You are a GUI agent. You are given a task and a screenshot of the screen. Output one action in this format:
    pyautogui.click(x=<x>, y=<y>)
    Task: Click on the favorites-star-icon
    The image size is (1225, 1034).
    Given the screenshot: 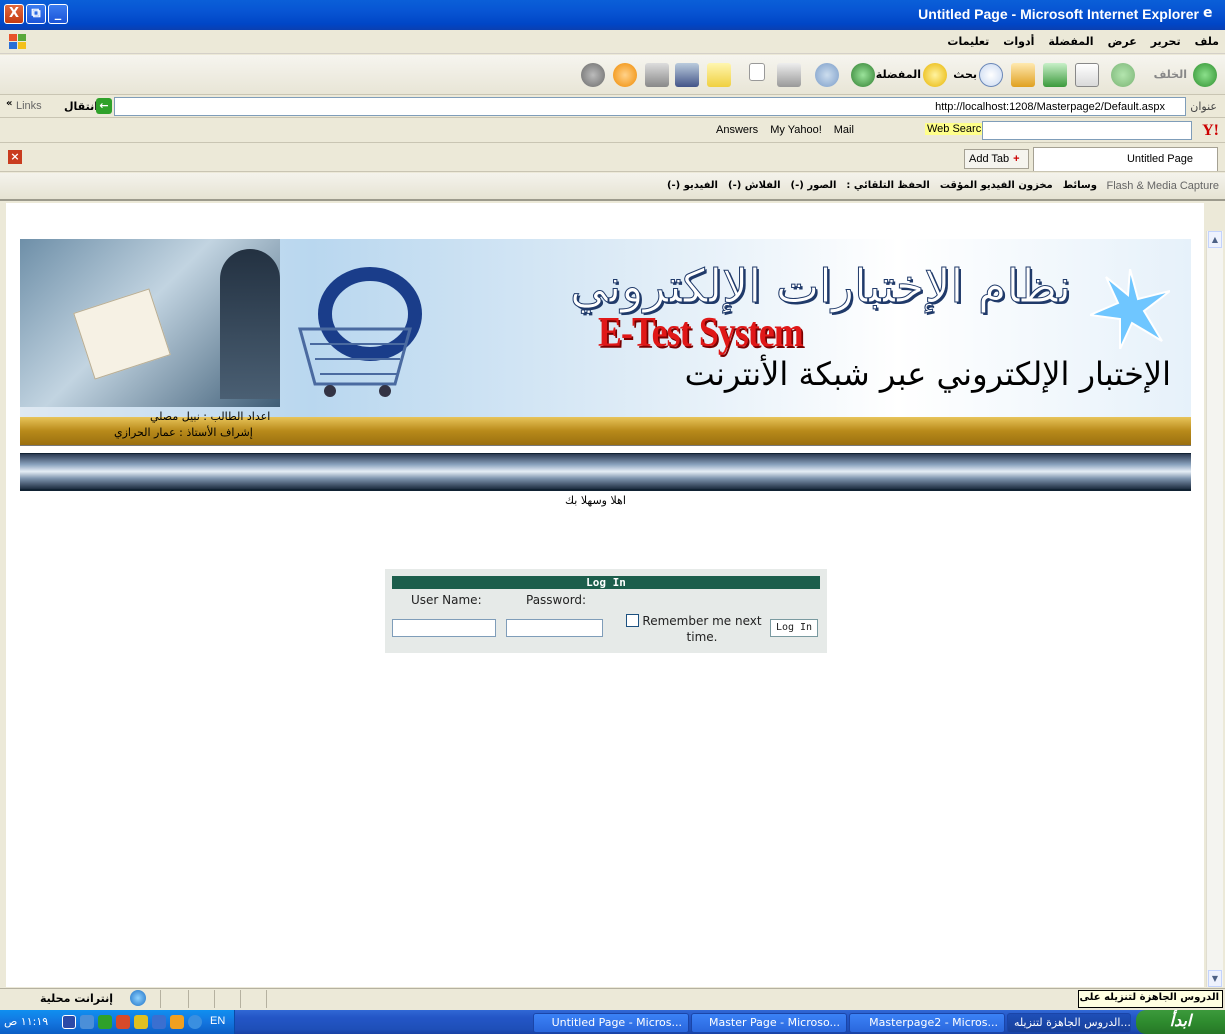 What is the action you would take?
    pyautogui.click(x=935, y=75)
    